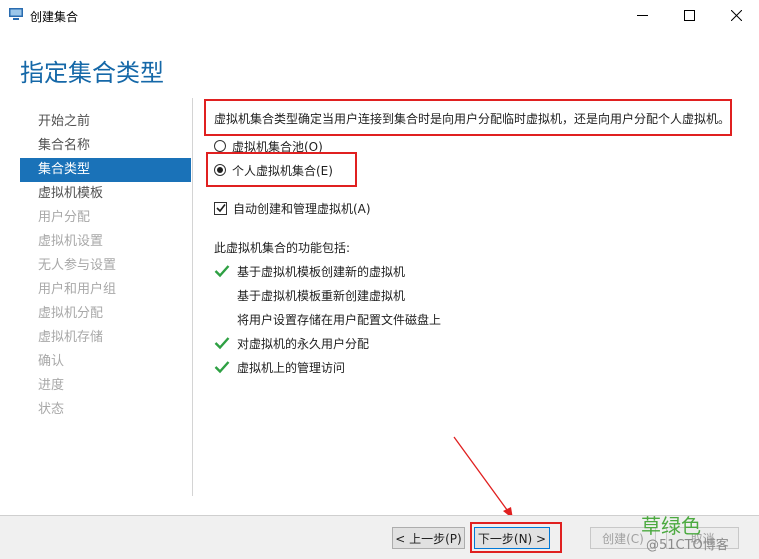 The image size is (759, 559). Describe the element at coordinates (71, 337) in the screenshot. I see `sidebar-item-vm-storage: 虚拟机存储` at that location.